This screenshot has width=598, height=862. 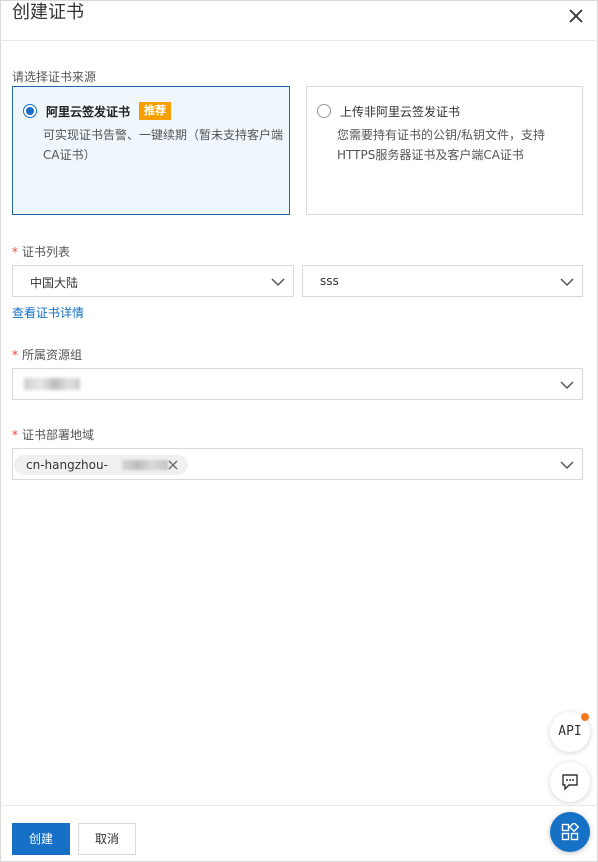 What do you see at coordinates (145, 465) in the screenshot?
I see `redacted-region-suffix` at bounding box center [145, 465].